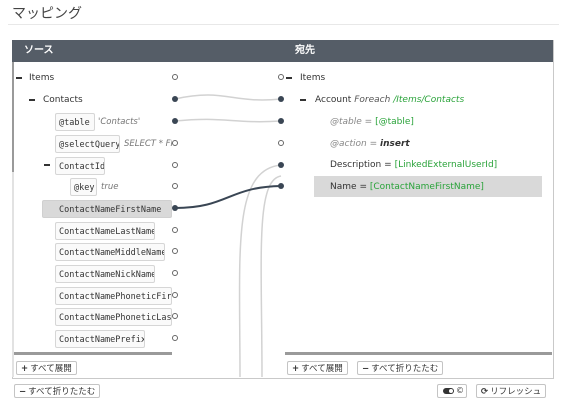 The width and height of the screenshot is (567, 404). What do you see at coordinates (175, 316) in the screenshot?
I see `connector-source-phoneticlast` at bounding box center [175, 316].